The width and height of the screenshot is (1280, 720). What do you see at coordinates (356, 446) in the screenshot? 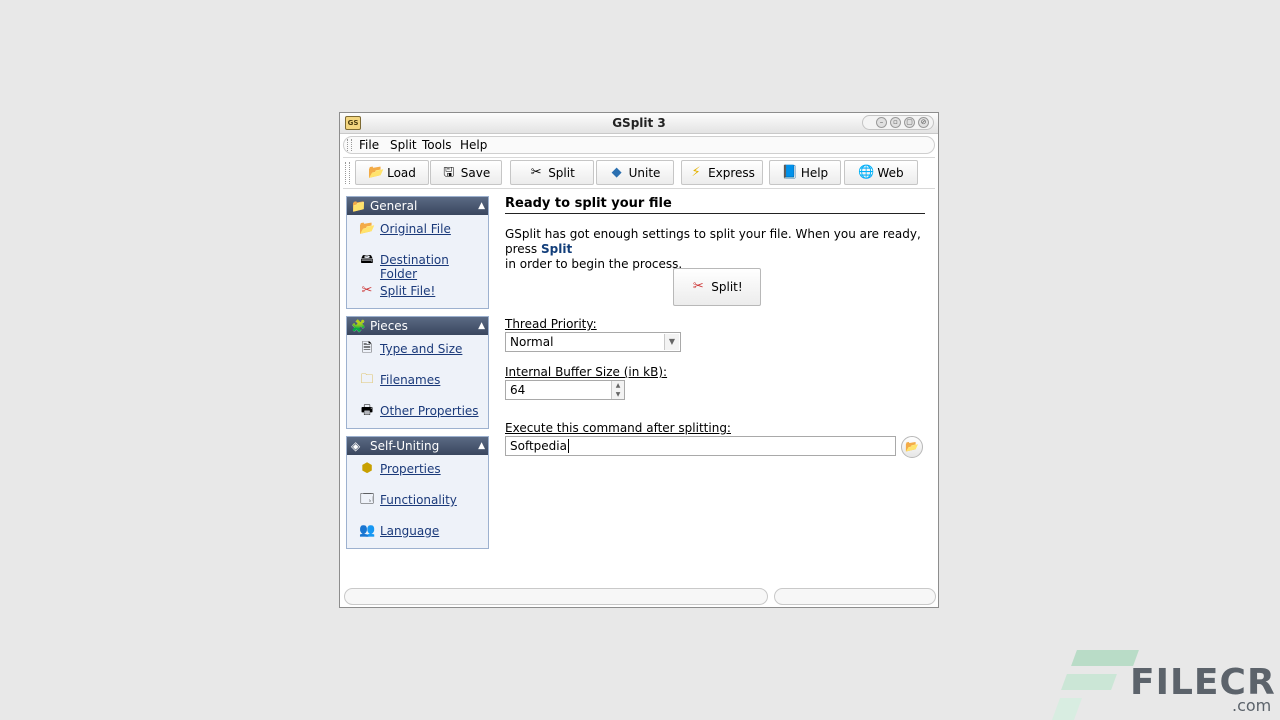
I see `self-uniting-icon: ◈` at bounding box center [356, 446].